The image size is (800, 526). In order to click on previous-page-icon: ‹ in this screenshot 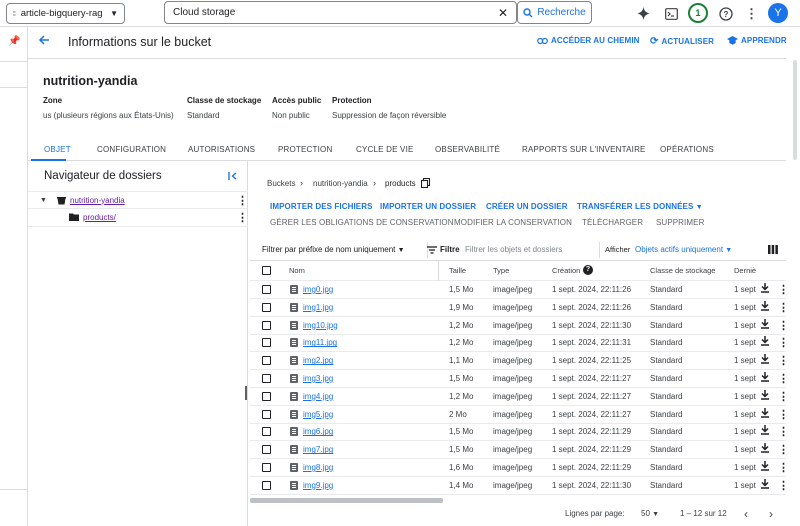, I will do `click(746, 514)`.